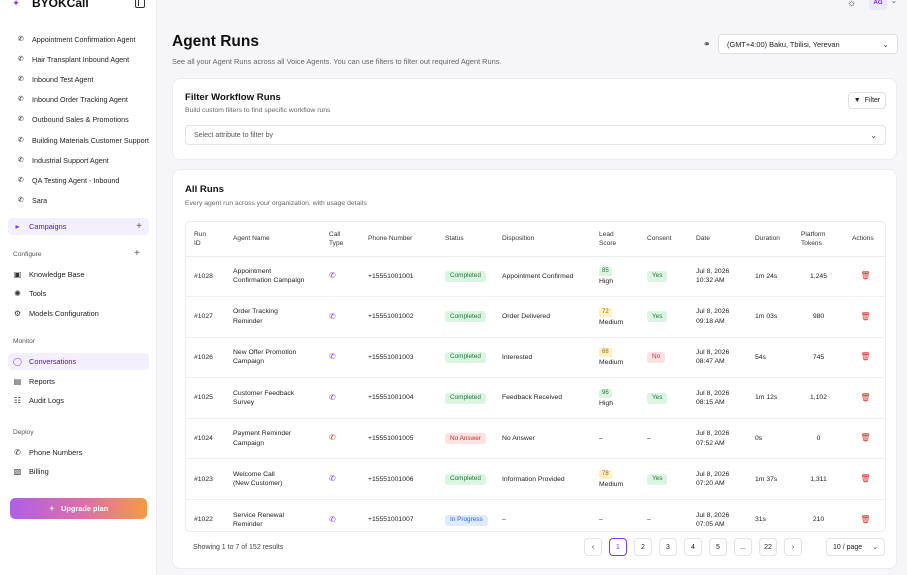 Image resolution: width=907 pixels, height=575 pixels. What do you see at coordinates (398, 277) in the screenshot?
I see `phone-number: +15551001001` at bounding box center [398, 277].